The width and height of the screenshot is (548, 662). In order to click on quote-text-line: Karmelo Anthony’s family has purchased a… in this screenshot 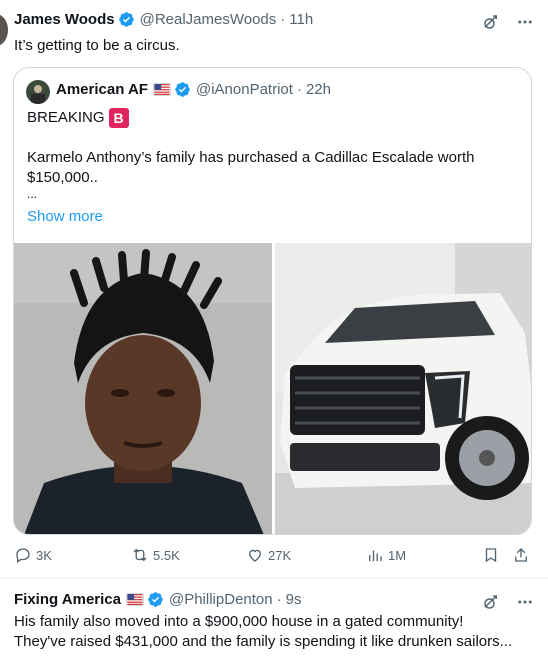, I will do `click(251, 157)`.